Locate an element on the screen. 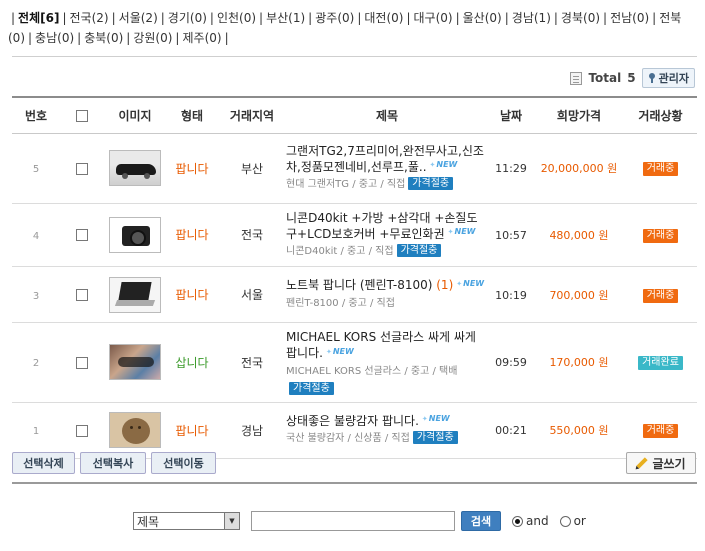 The height and width of the screenshot is (551, 705). row-region: 전국 is located at coordinates (252, 235).